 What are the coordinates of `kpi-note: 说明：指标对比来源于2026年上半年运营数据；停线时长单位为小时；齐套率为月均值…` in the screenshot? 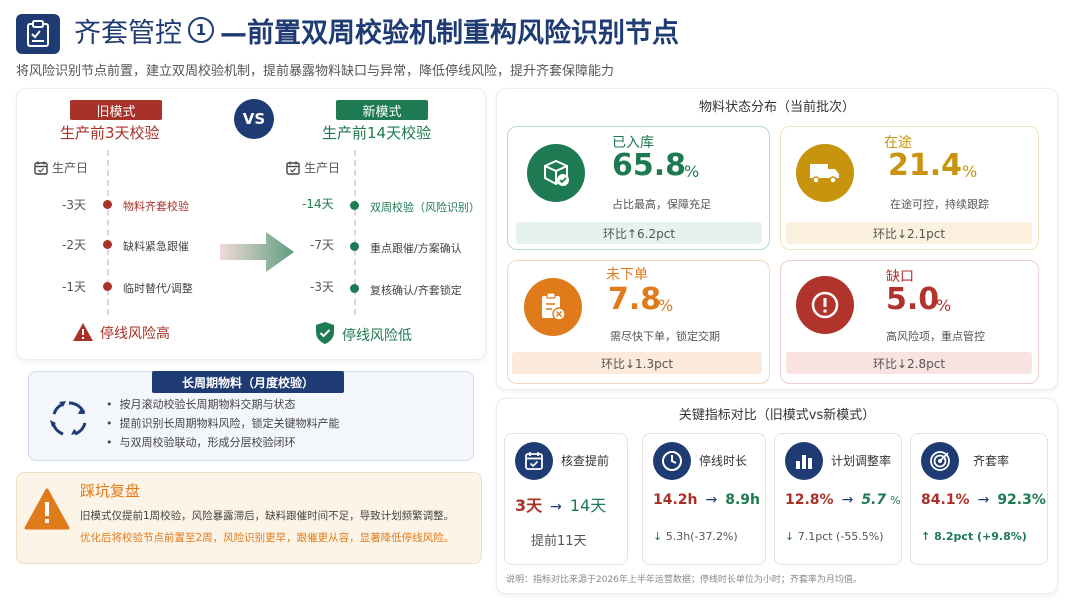 It's located at (684, 580).